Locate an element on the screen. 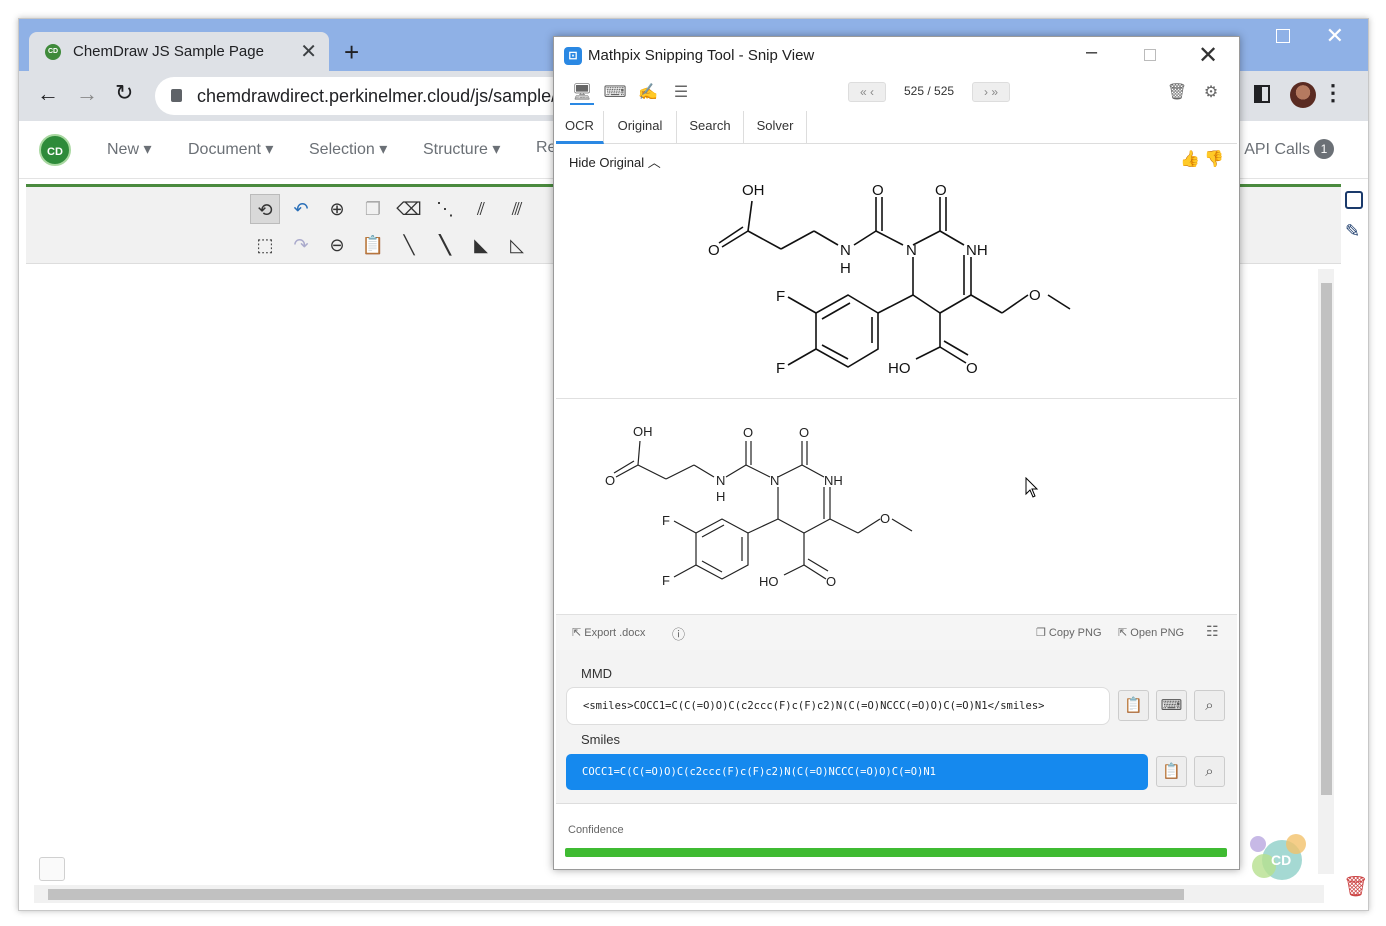 This screenshot has height=926, width=1386. menu-document: Document ▾ is located at coordinates (230, 149).